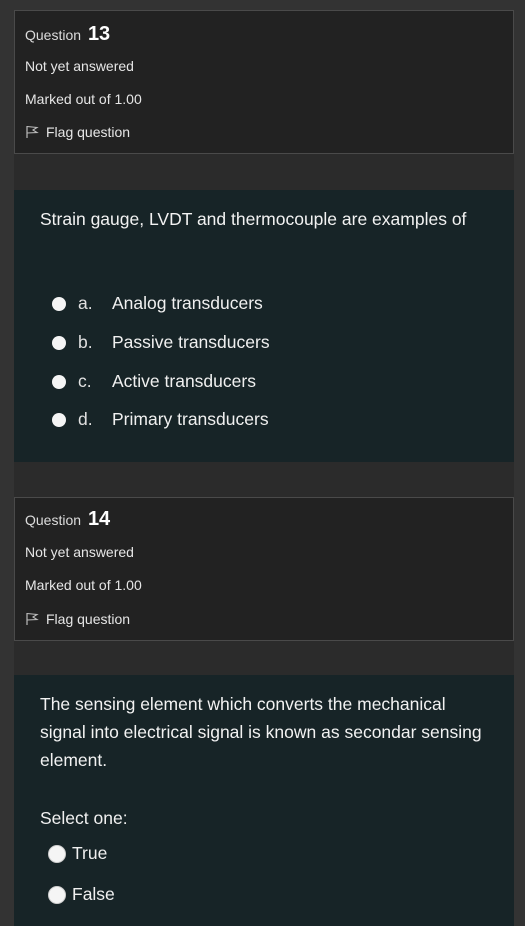 This screenshot has width=525, height=926. I want to click on option-text: True, so click(90, 853).